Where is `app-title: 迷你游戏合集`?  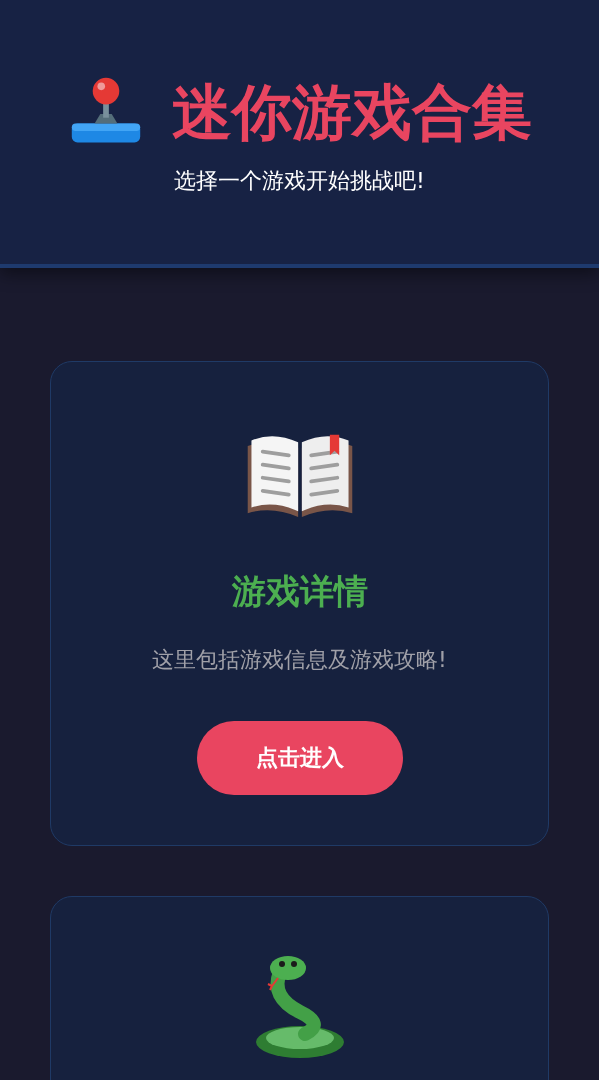 app-title: 迷你游戏合集 is located at coordinates (351, 112).